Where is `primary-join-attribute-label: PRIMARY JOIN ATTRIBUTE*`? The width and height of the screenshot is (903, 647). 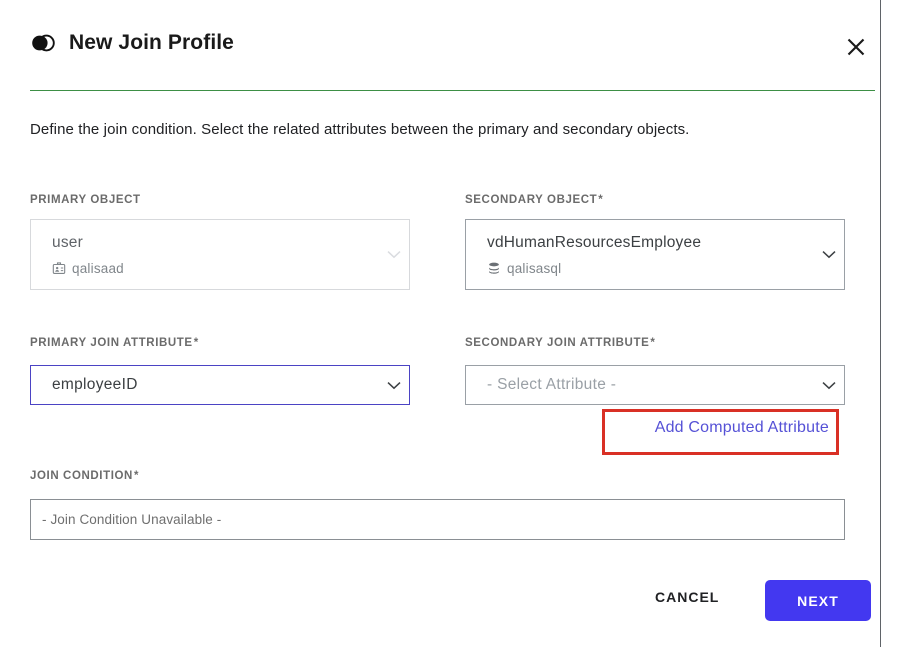 primary-join-attribute-label: PRIMARY JOIN ATTRIBUTE* is located at coordinates (114, 343).